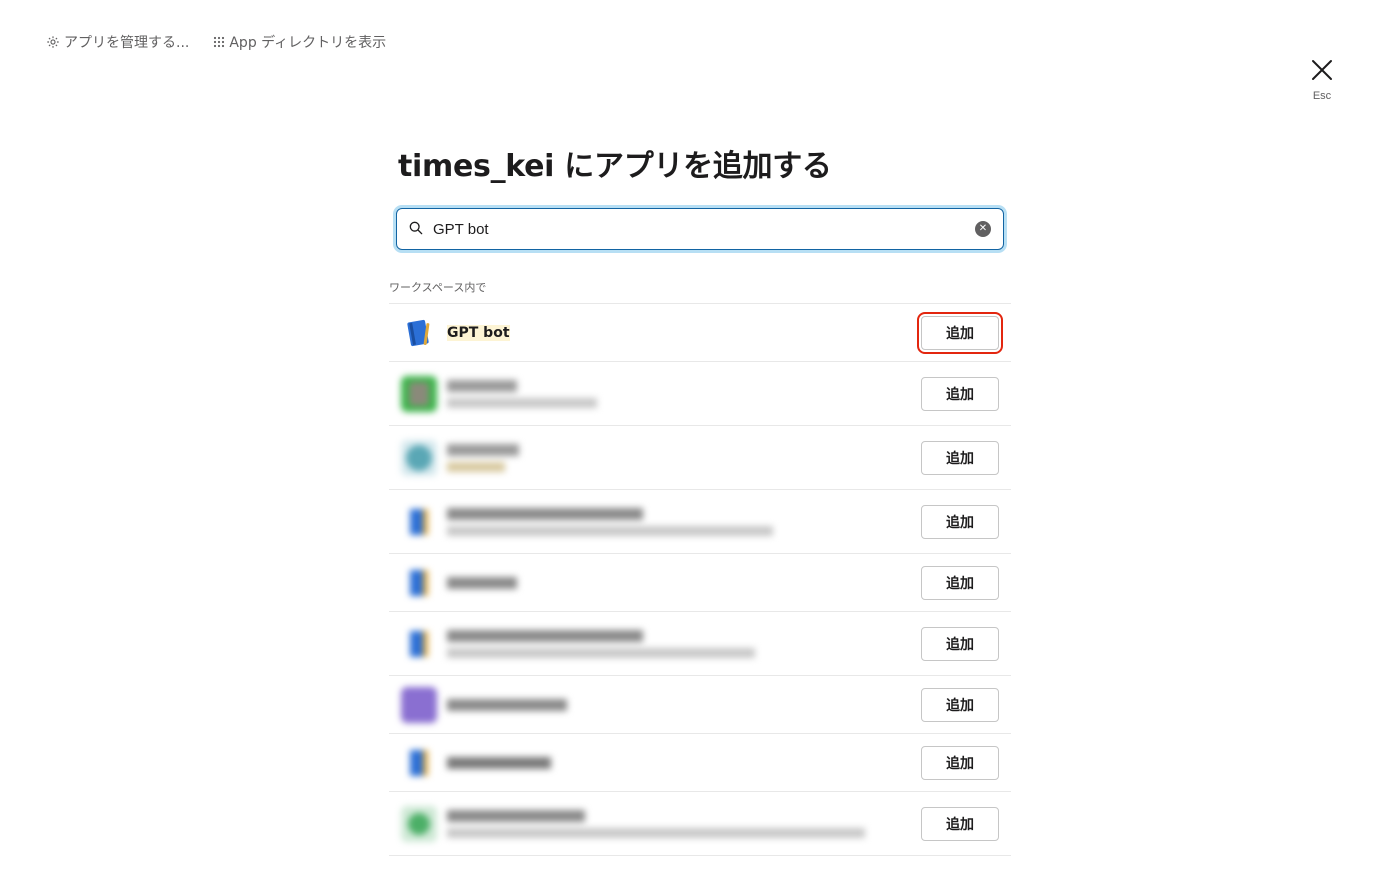  What do you see at coordinates (416, 229) in the screenshot?
I see `search-icon` at bounding box center [416, 229].